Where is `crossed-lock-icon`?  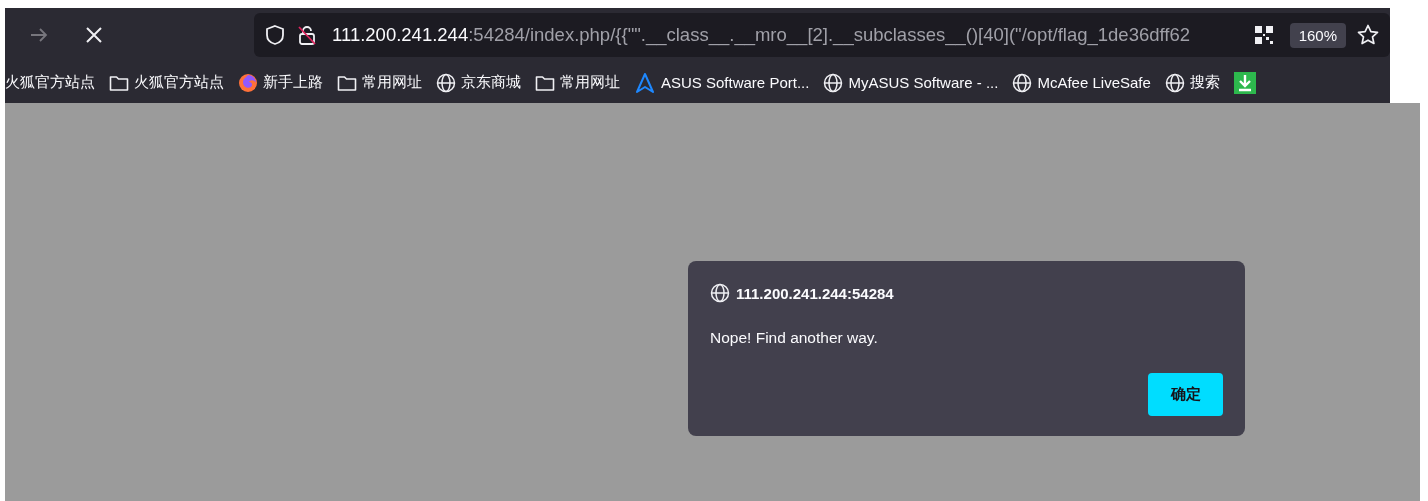
crossed-lock-icon is located at coordinates (307, 35).